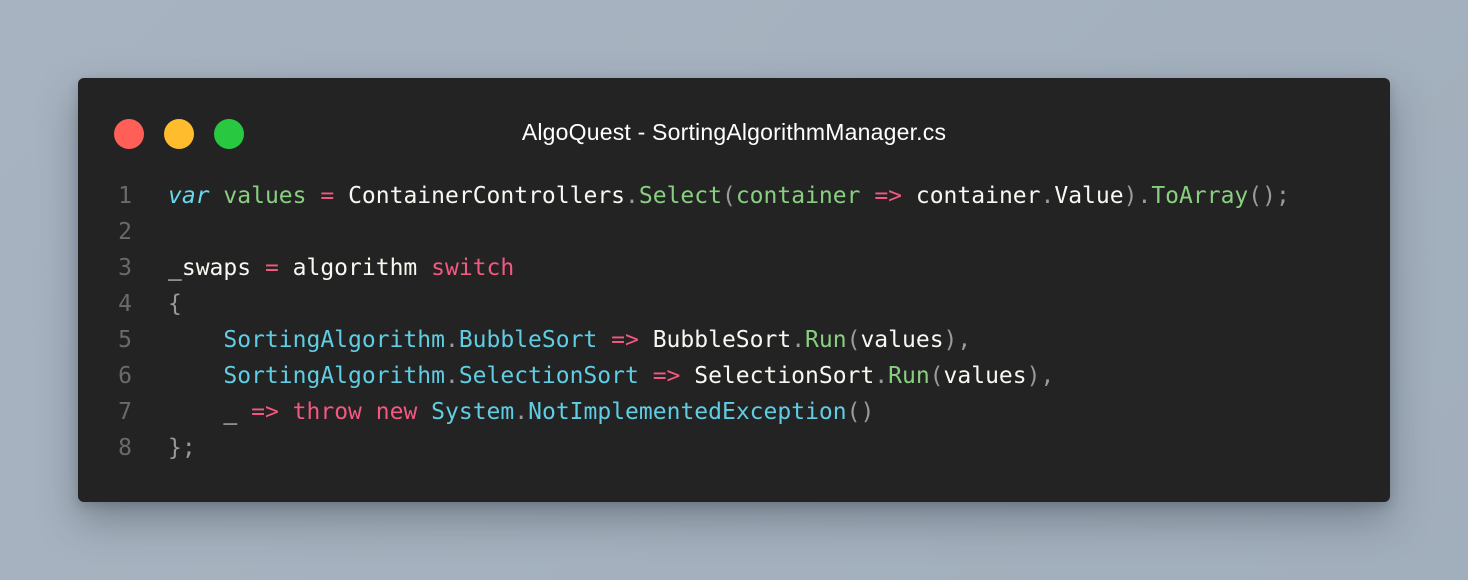 This screenshot has height=580, width=1468. Describe the element at coordinates (860, 412) in the screenshot. I see `code-token: ()` at that location.